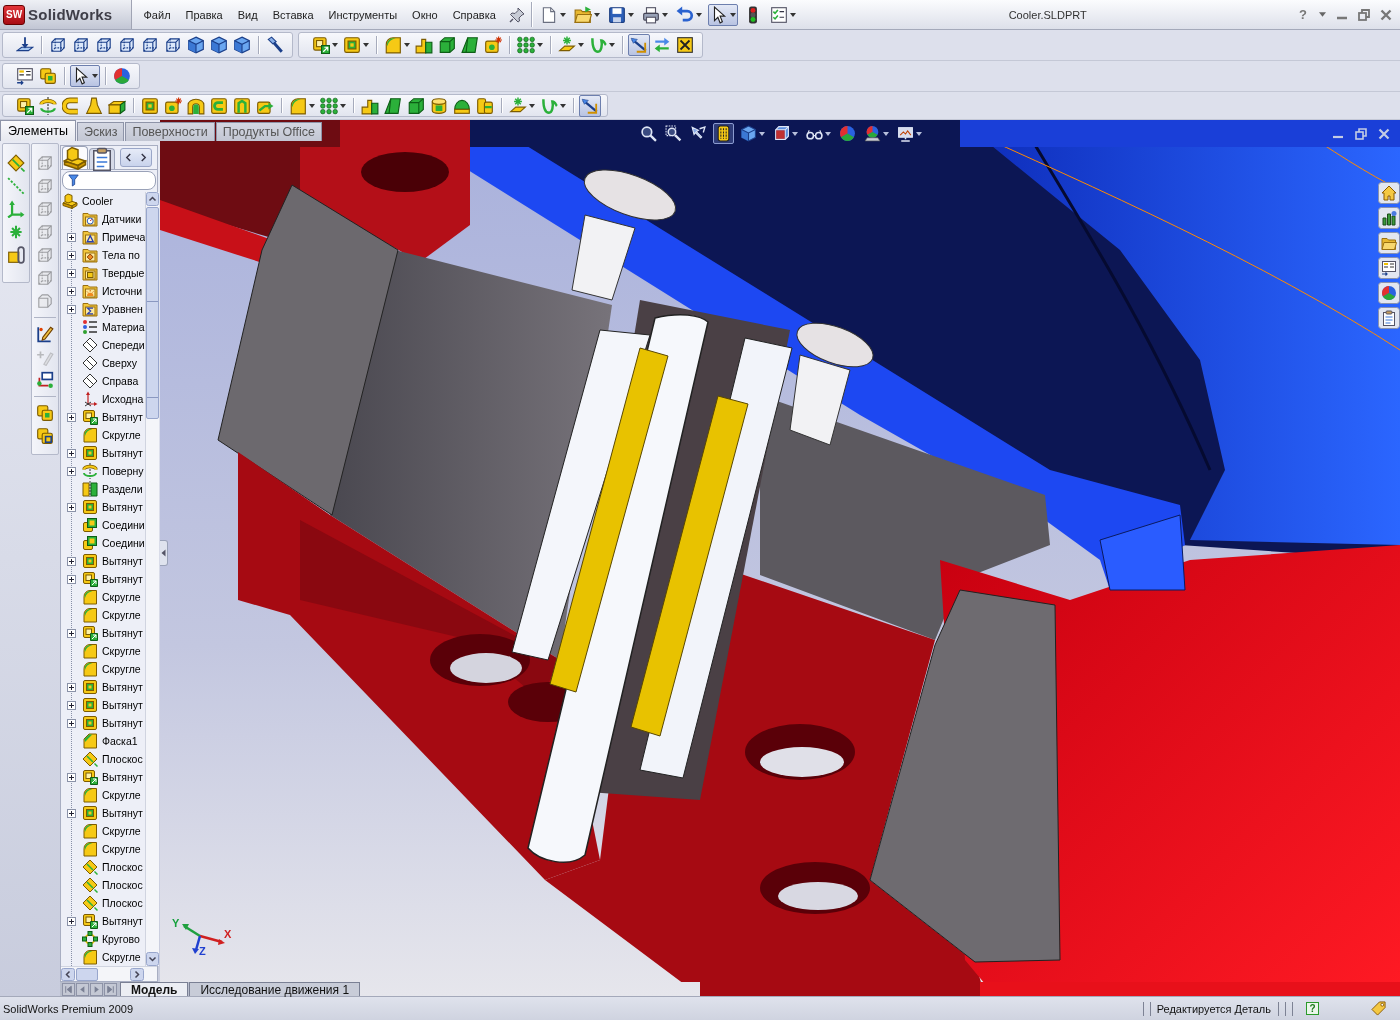  Describe the element at coordinates (113, 327) in the screenshot. I see `tree-item: Материа` at that location.